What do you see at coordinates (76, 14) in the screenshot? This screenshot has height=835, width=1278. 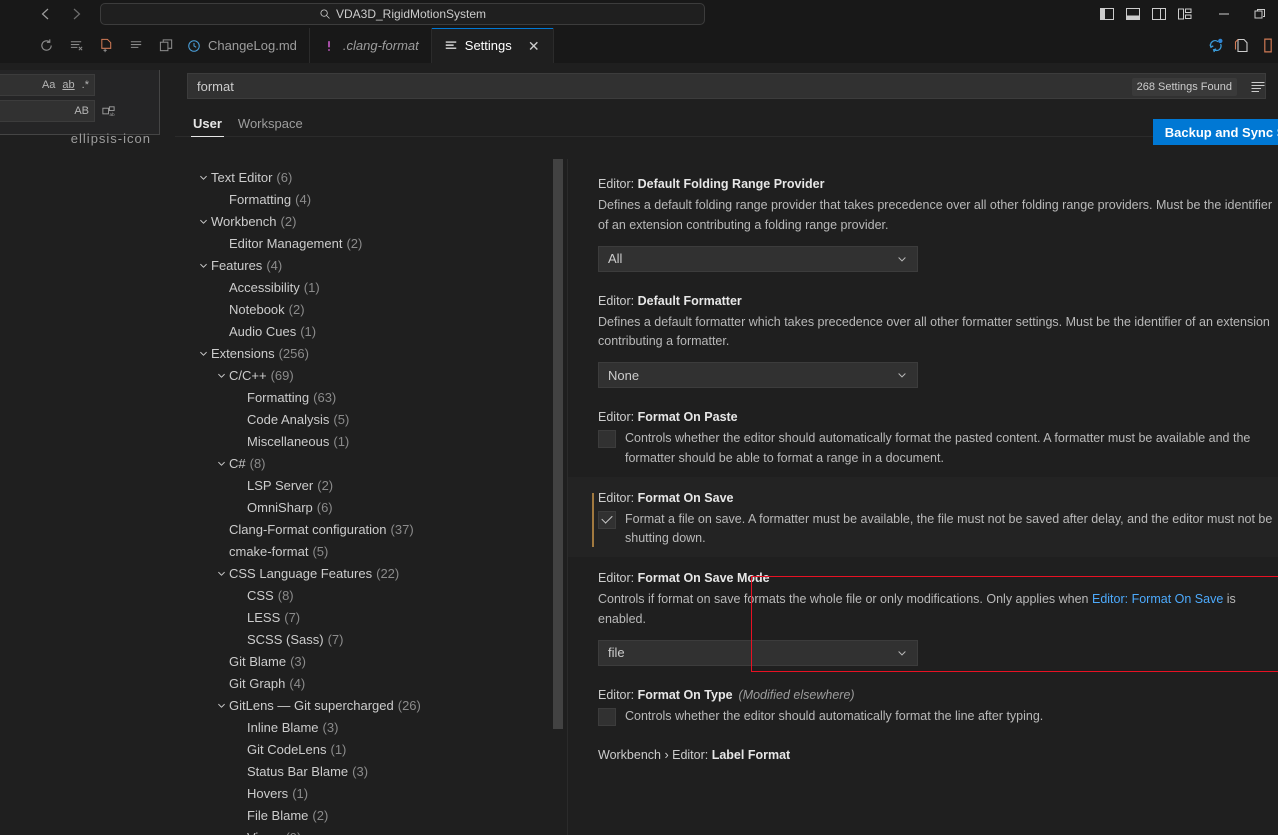 I see `arrow-right-icon` at bounding box center [76, 14].